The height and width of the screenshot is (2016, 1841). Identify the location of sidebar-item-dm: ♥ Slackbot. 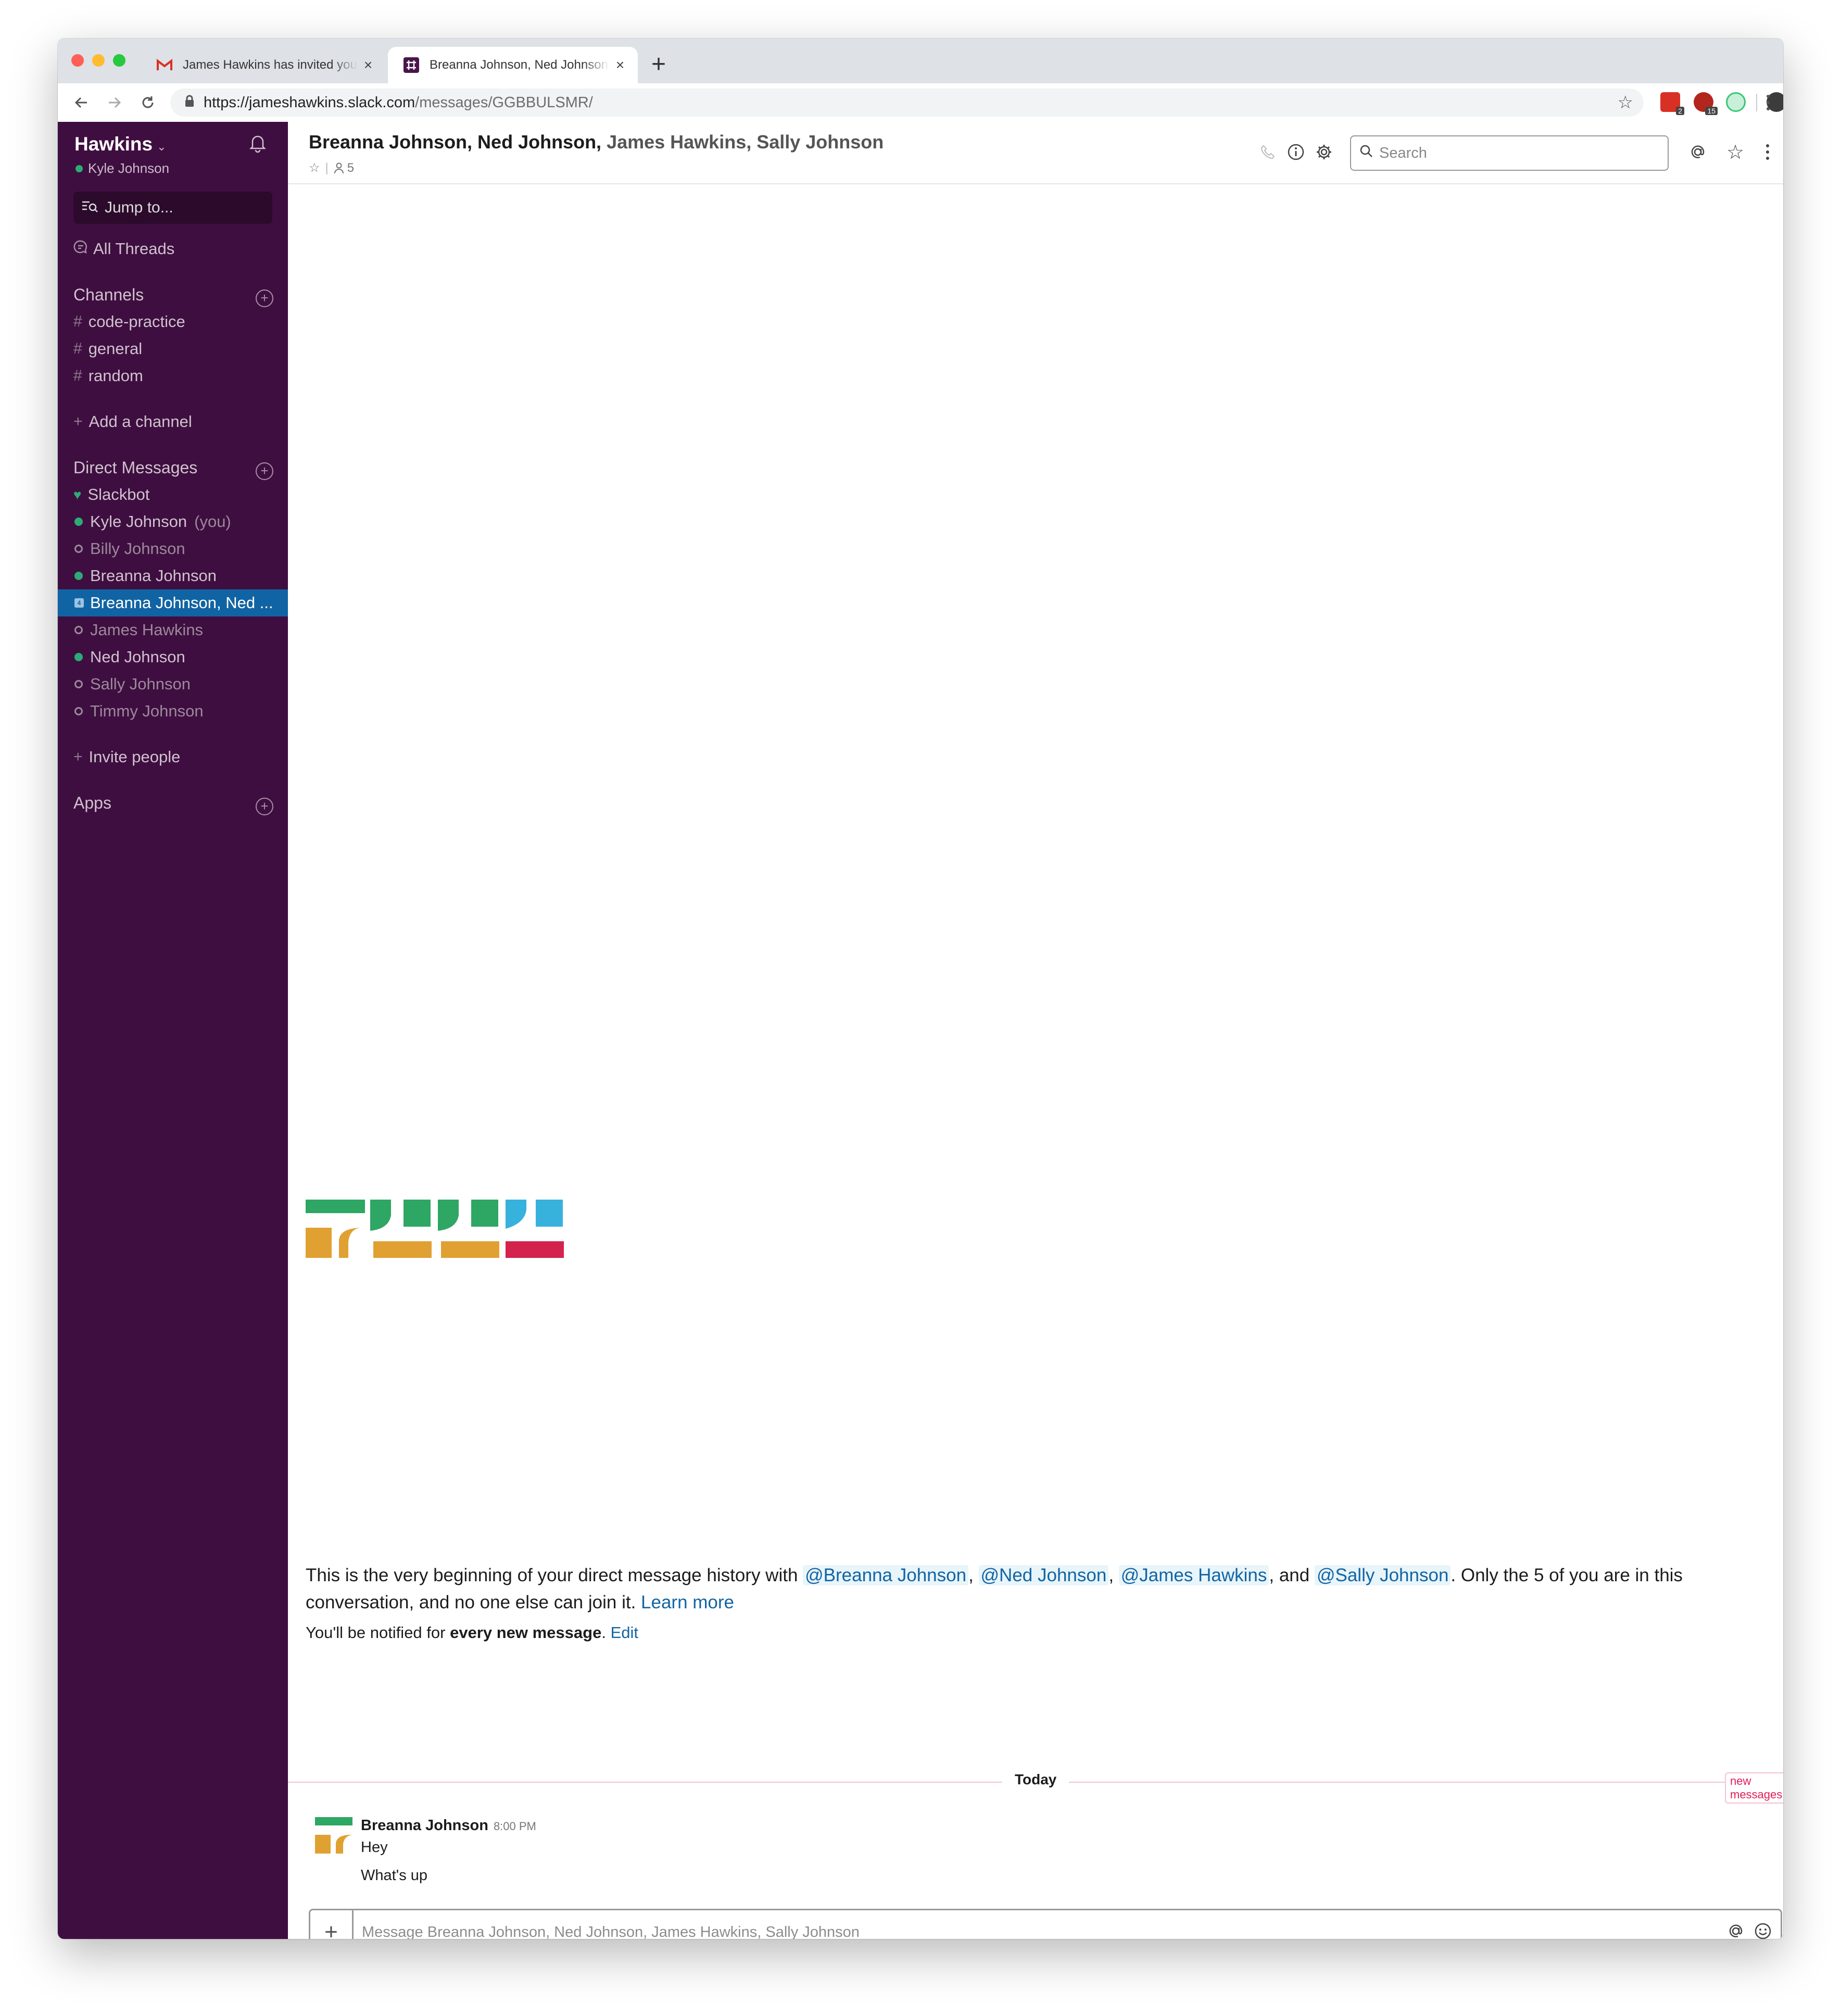
(111, 495).